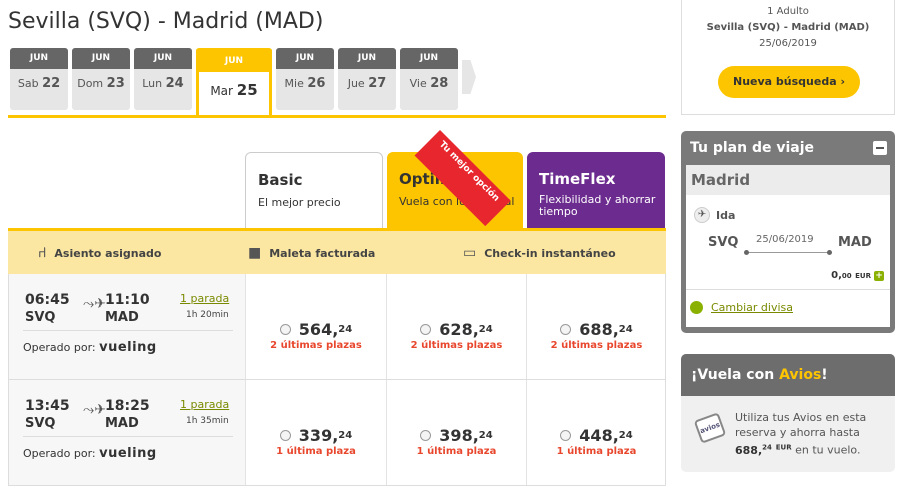 Image resolution: width=910 pixels, height=496 pixels. Describe the element at coordinates (108, 253) in the screenshot. I see `feature-label: Asiento asignado` at that location.